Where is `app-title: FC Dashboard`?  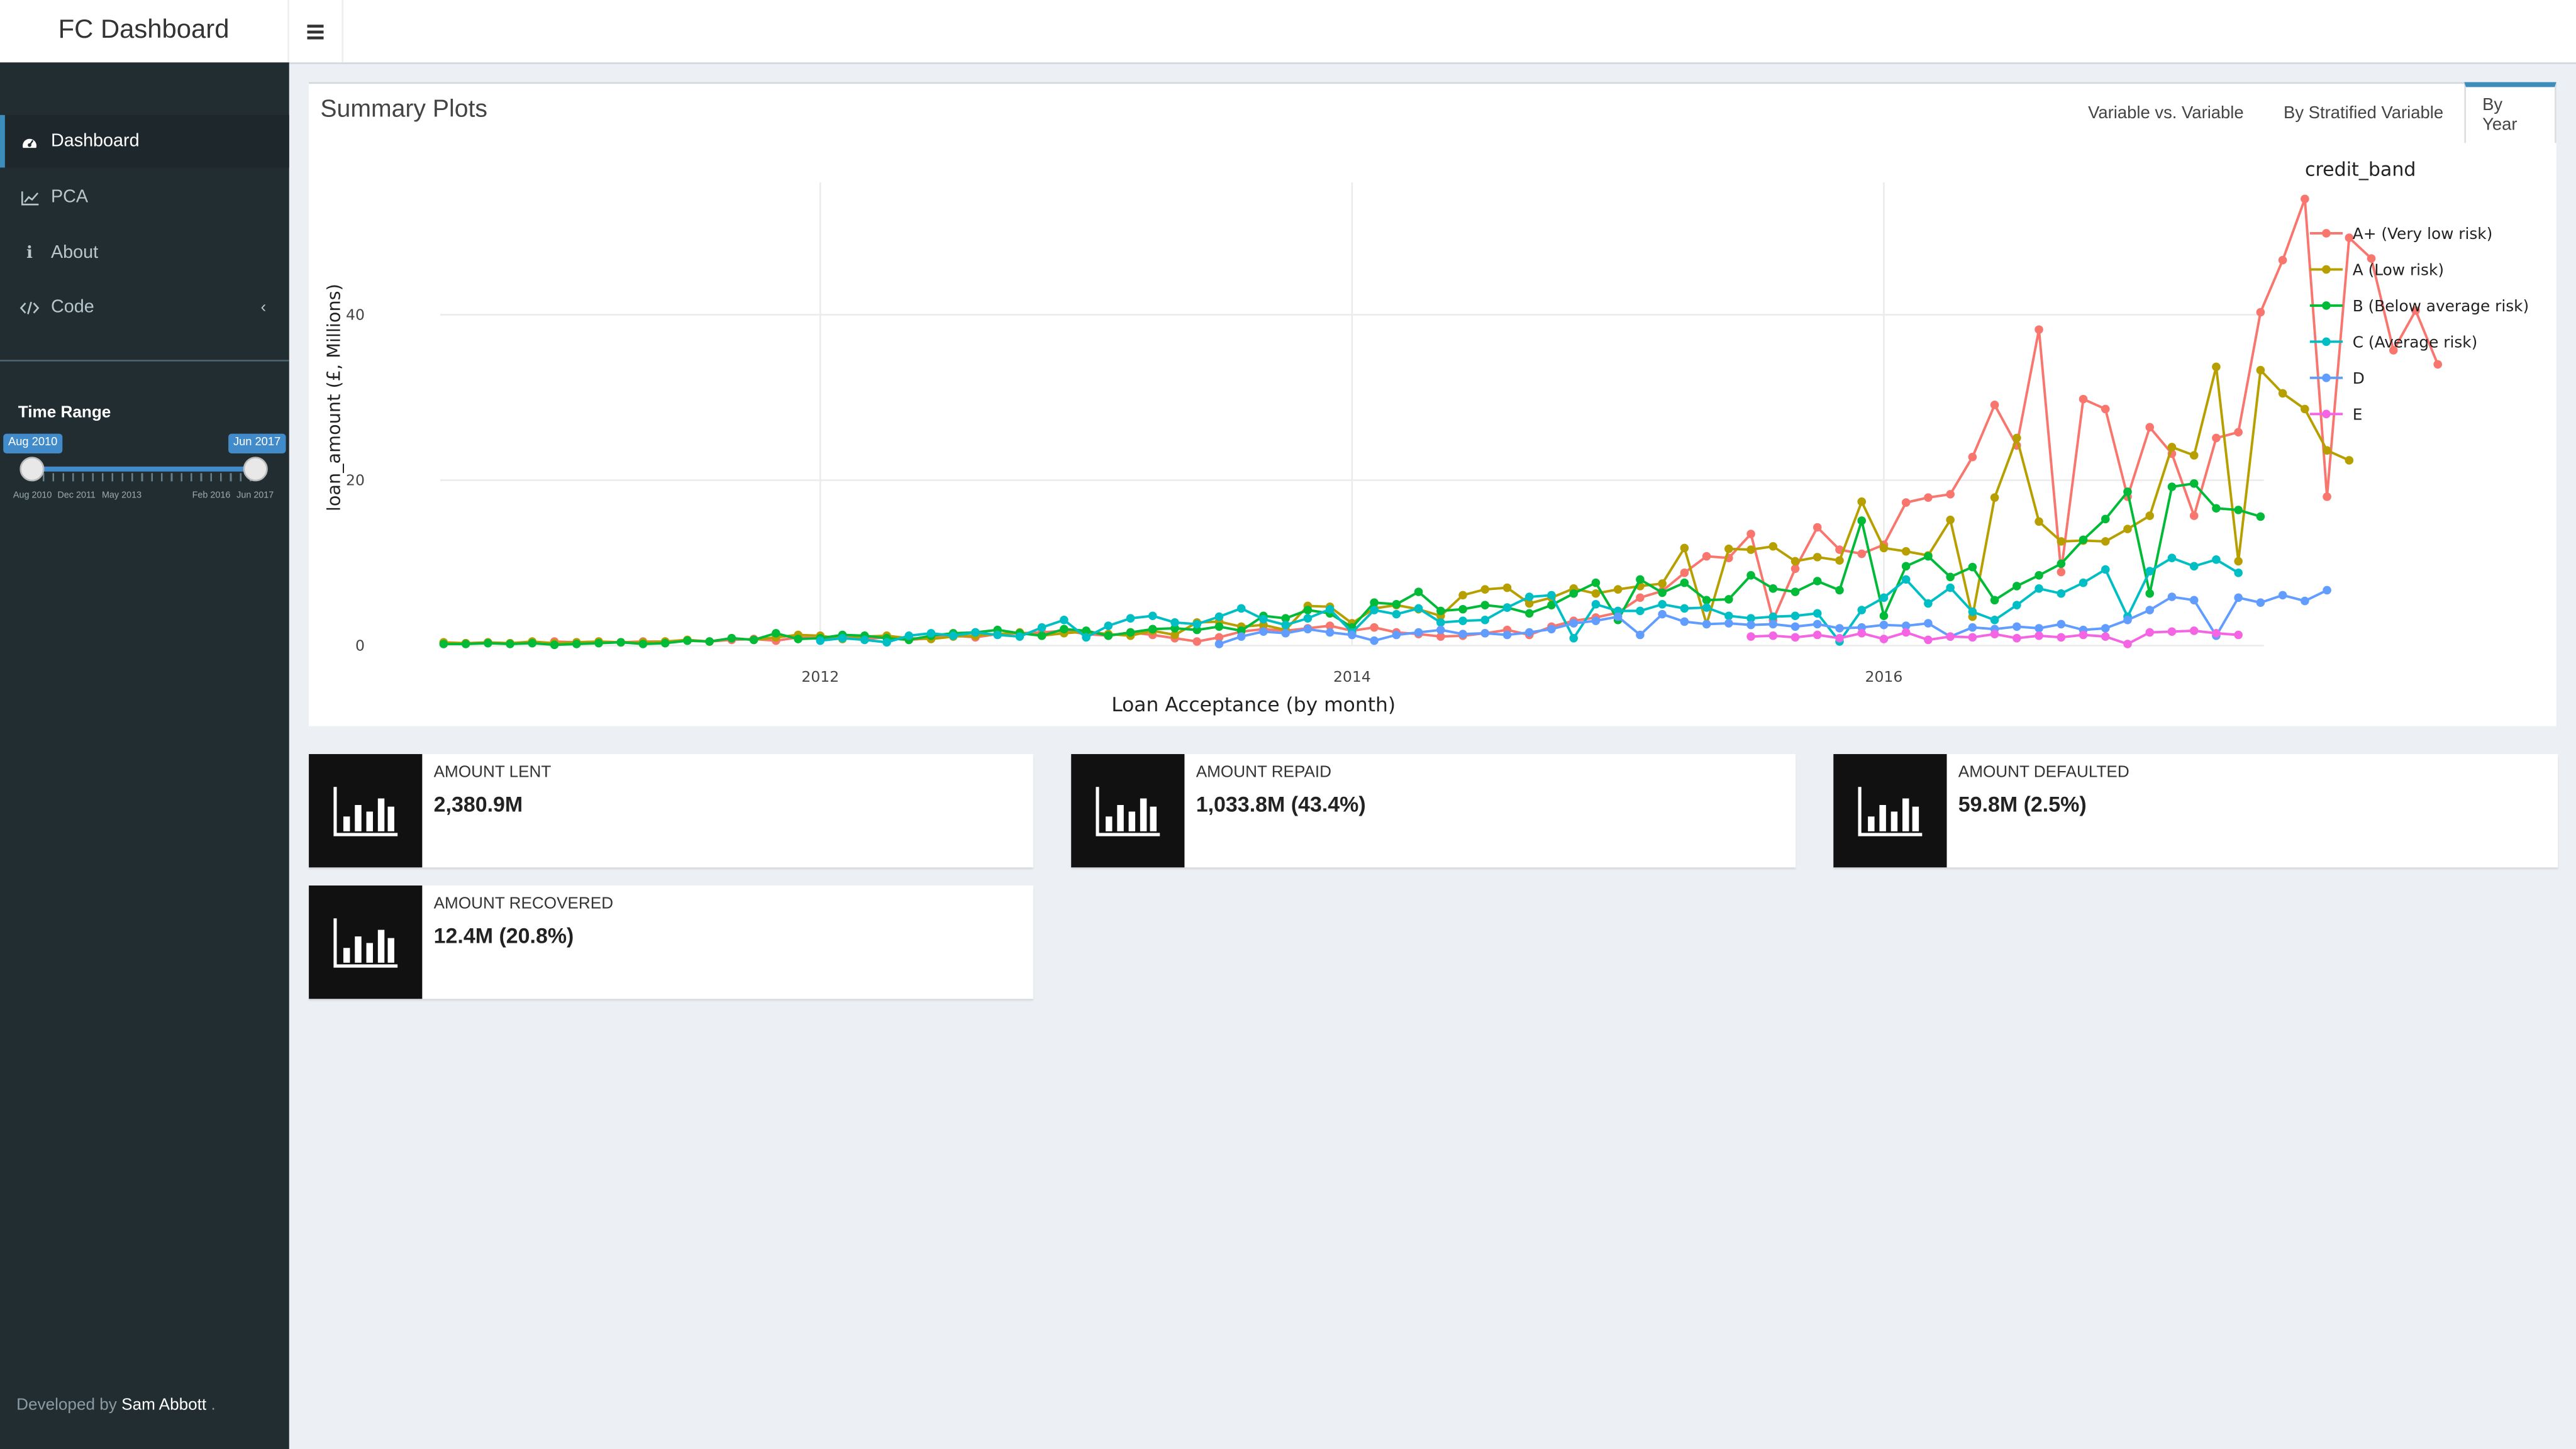 app-title: FC Dashboard is located at coordinates (144, 31).